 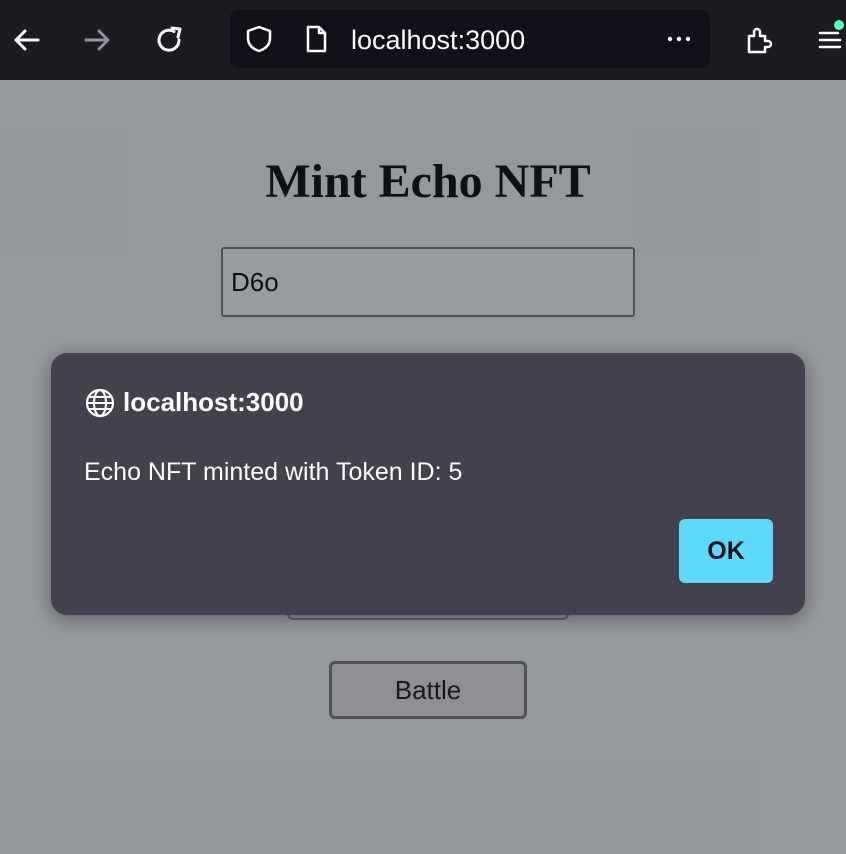 I want to click on notification-dot, so click(x=839, y=25).